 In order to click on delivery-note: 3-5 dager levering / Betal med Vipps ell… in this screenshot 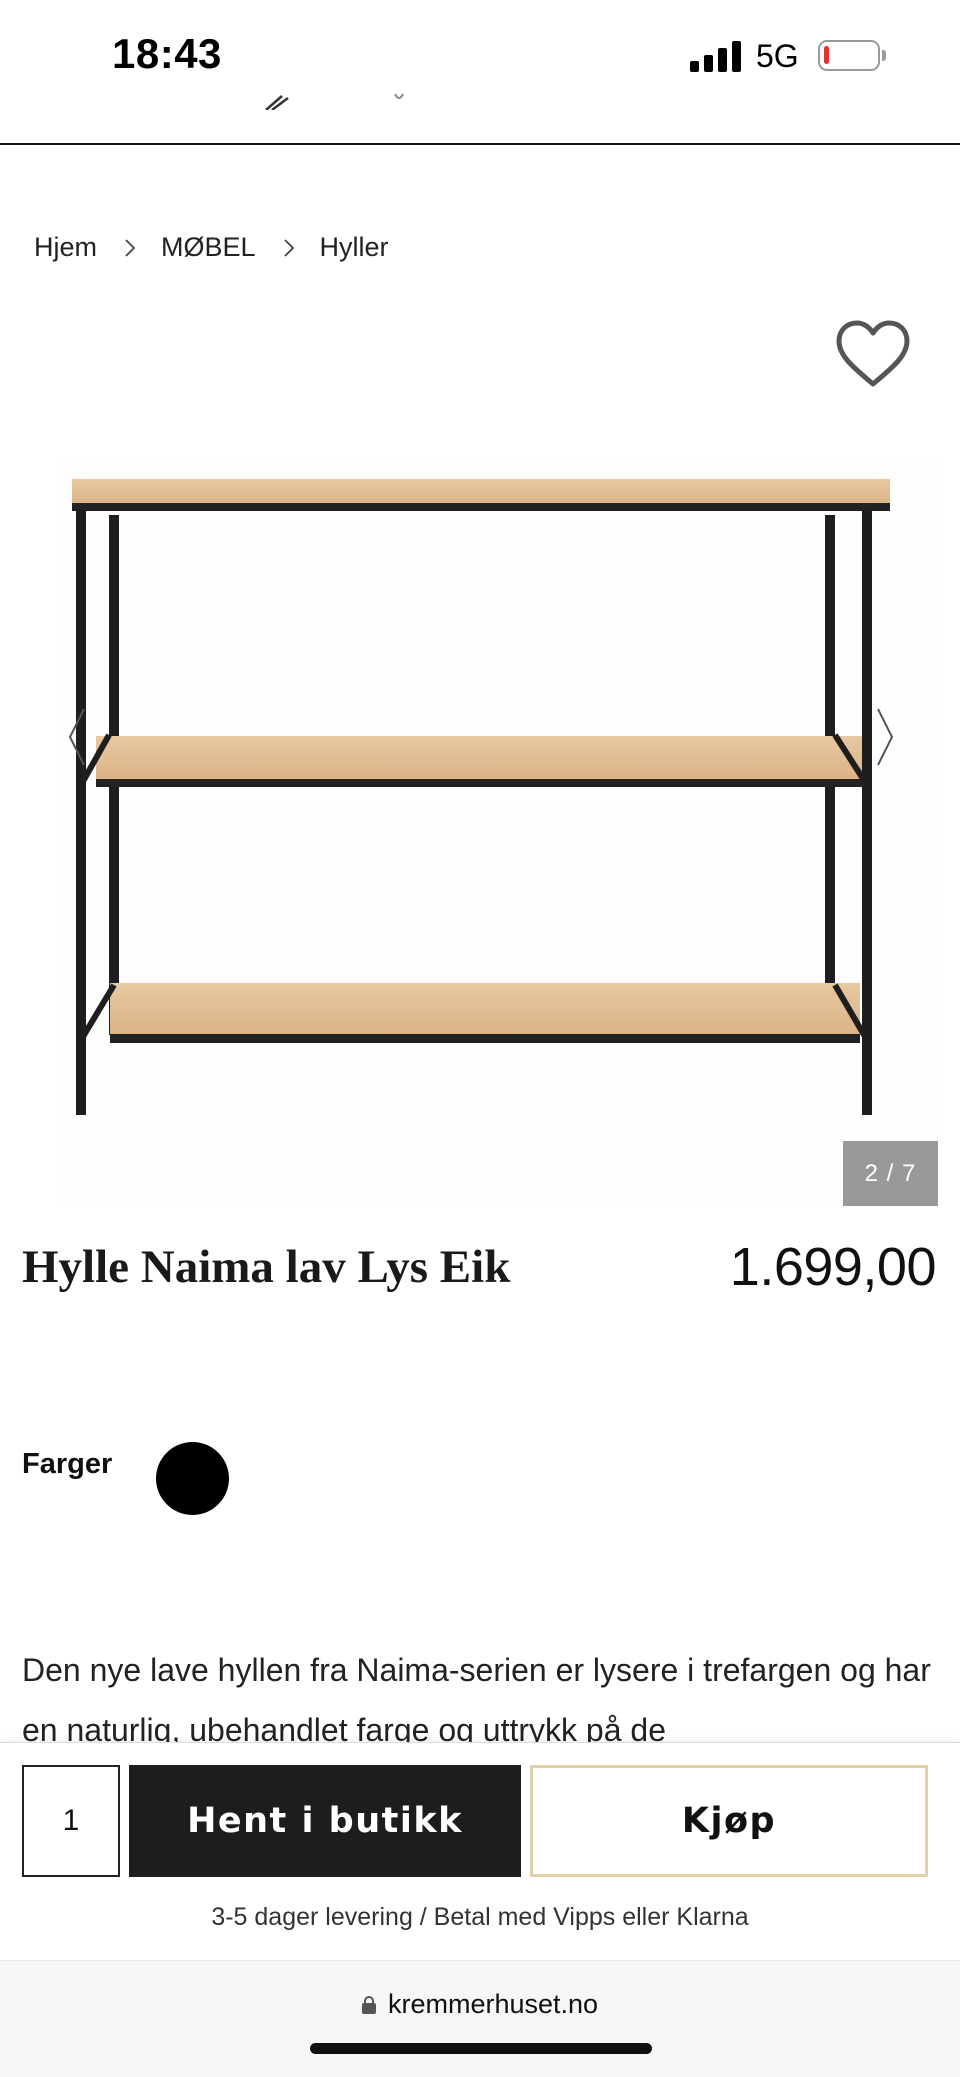, I will do `click(480, 1917)`.